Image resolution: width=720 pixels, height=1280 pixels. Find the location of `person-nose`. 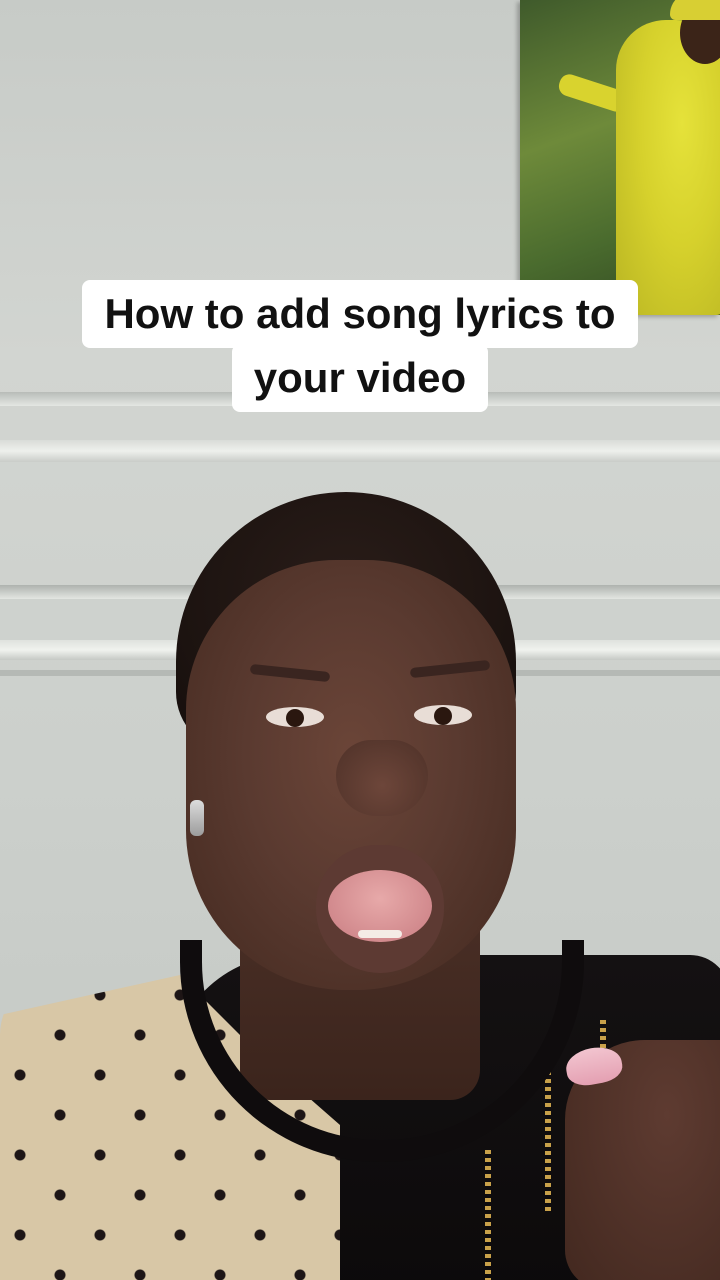

person-nose is located at coordinates (382, 778).